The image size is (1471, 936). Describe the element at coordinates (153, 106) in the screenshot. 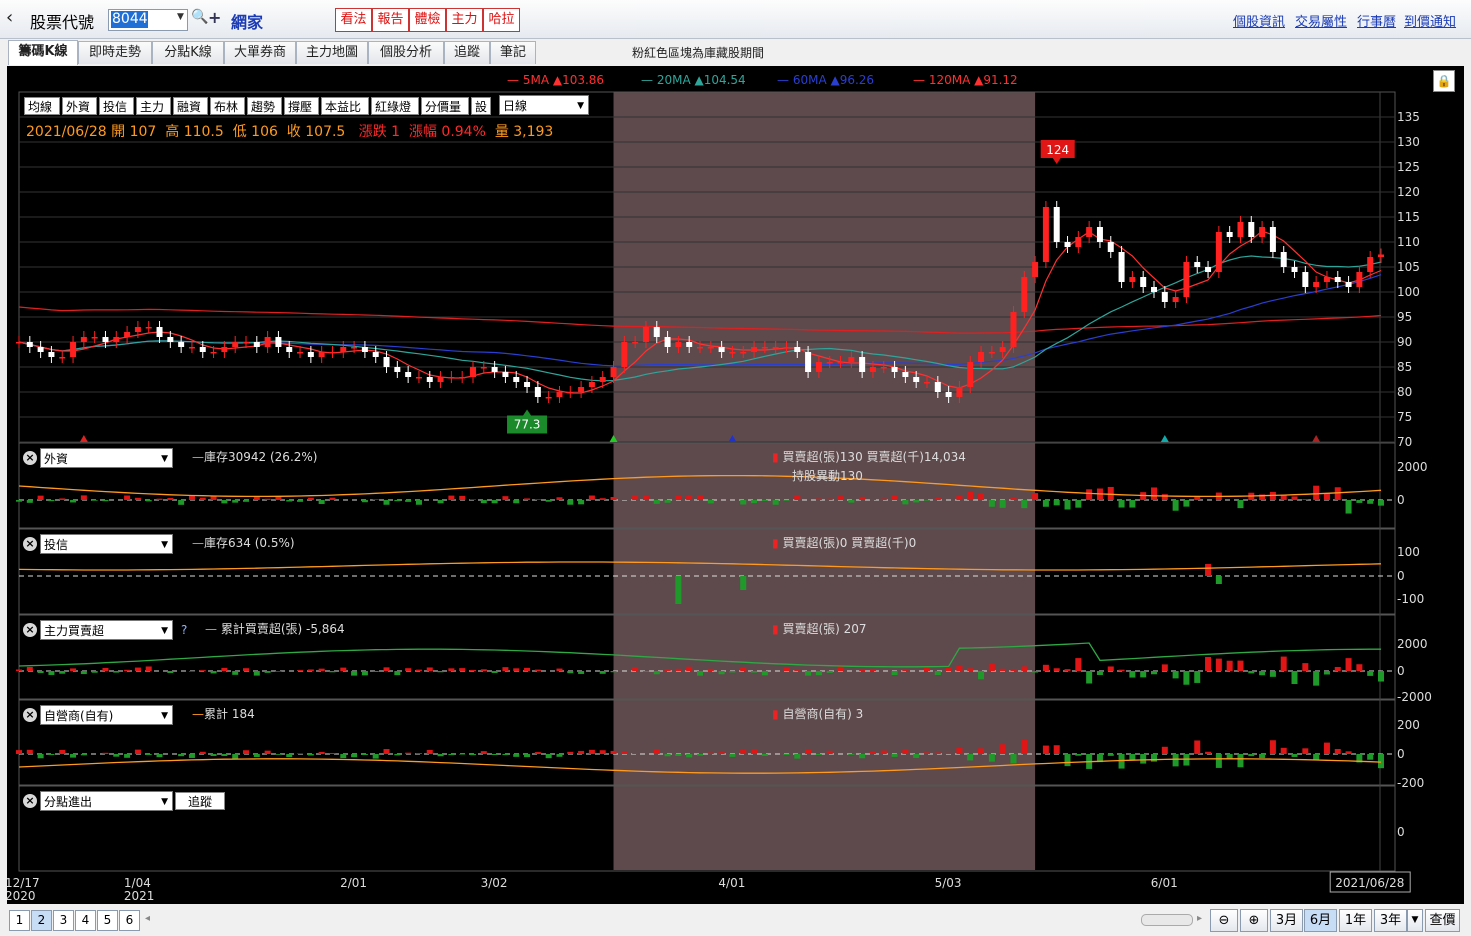

I see `toolbar-button: 主力` at that location.